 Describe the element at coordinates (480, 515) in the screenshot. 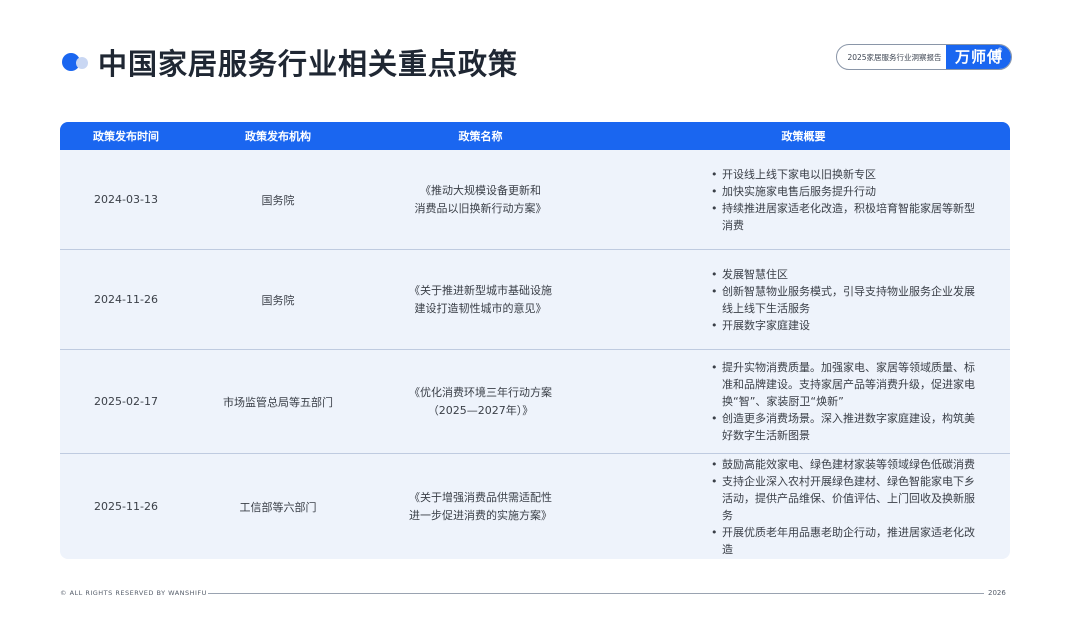

I see `policy-name-line: 进一步促进消费的实施方案》` at that location.